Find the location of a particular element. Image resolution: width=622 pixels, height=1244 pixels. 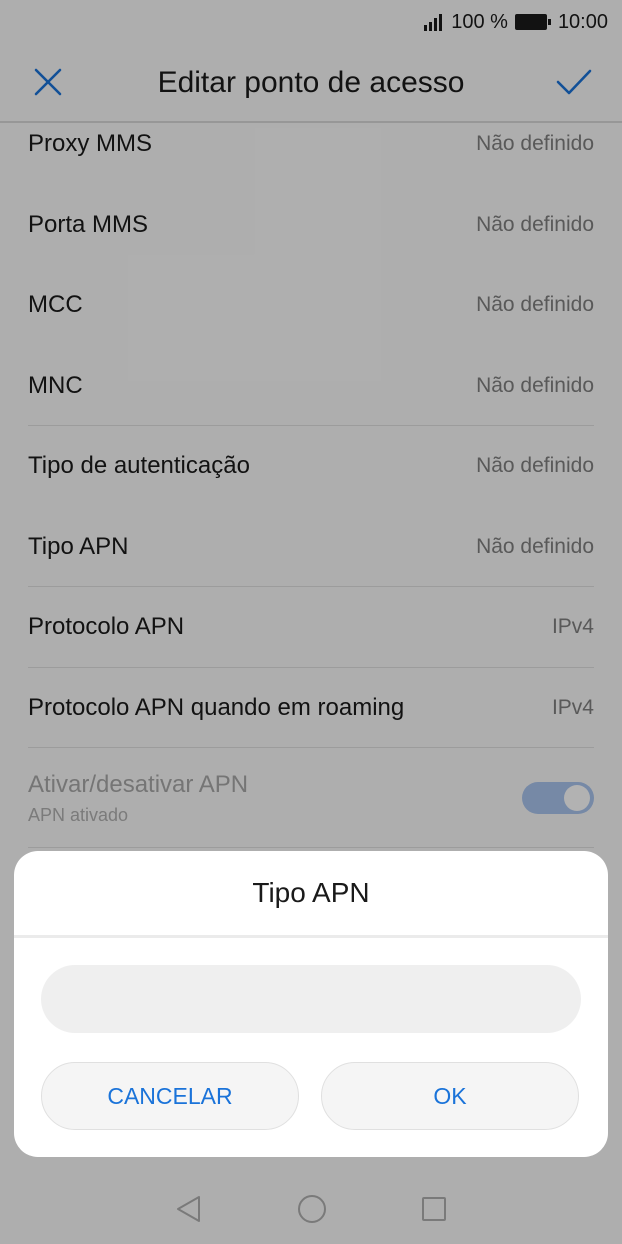

back-triangle-icon is located at coordinates (189, 1209).